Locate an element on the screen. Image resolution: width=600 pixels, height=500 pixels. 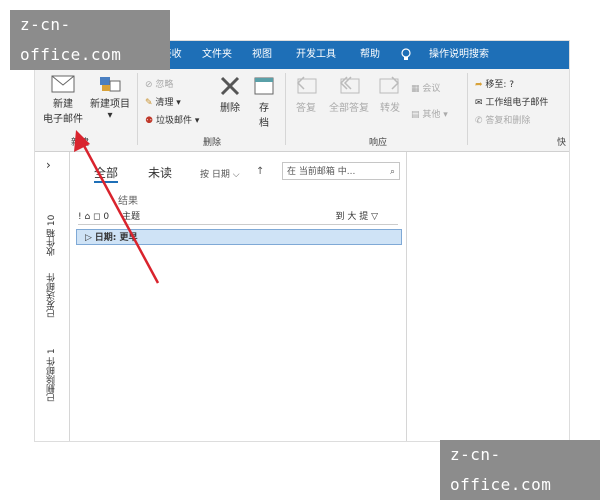
move-to-label: 移至: ? is located at coordinates (500, 85).